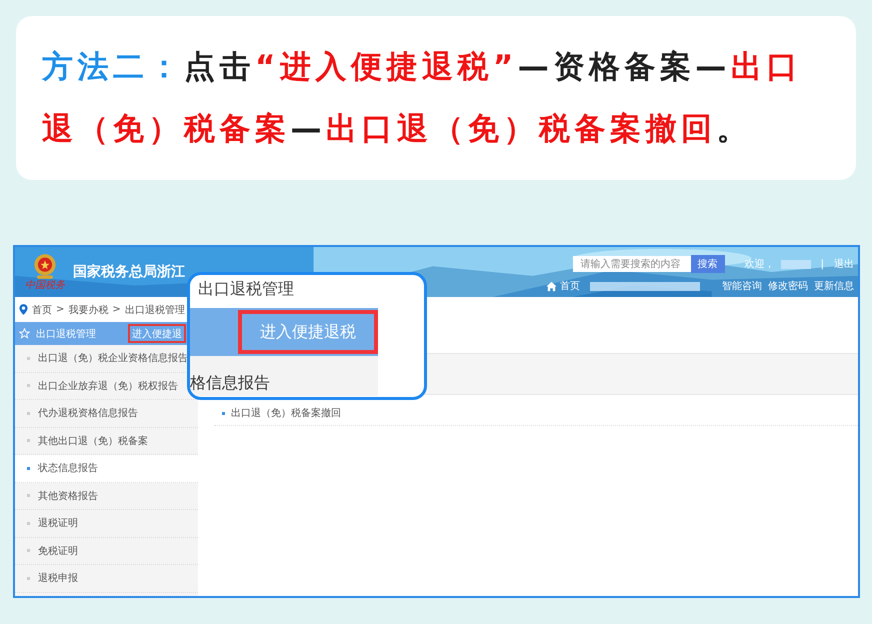 The height and width of the screenshot is (624, 872). Describe the element at coordinates (742, 286) in the screenshot. I see `header-link: 智能咨询` at that location.